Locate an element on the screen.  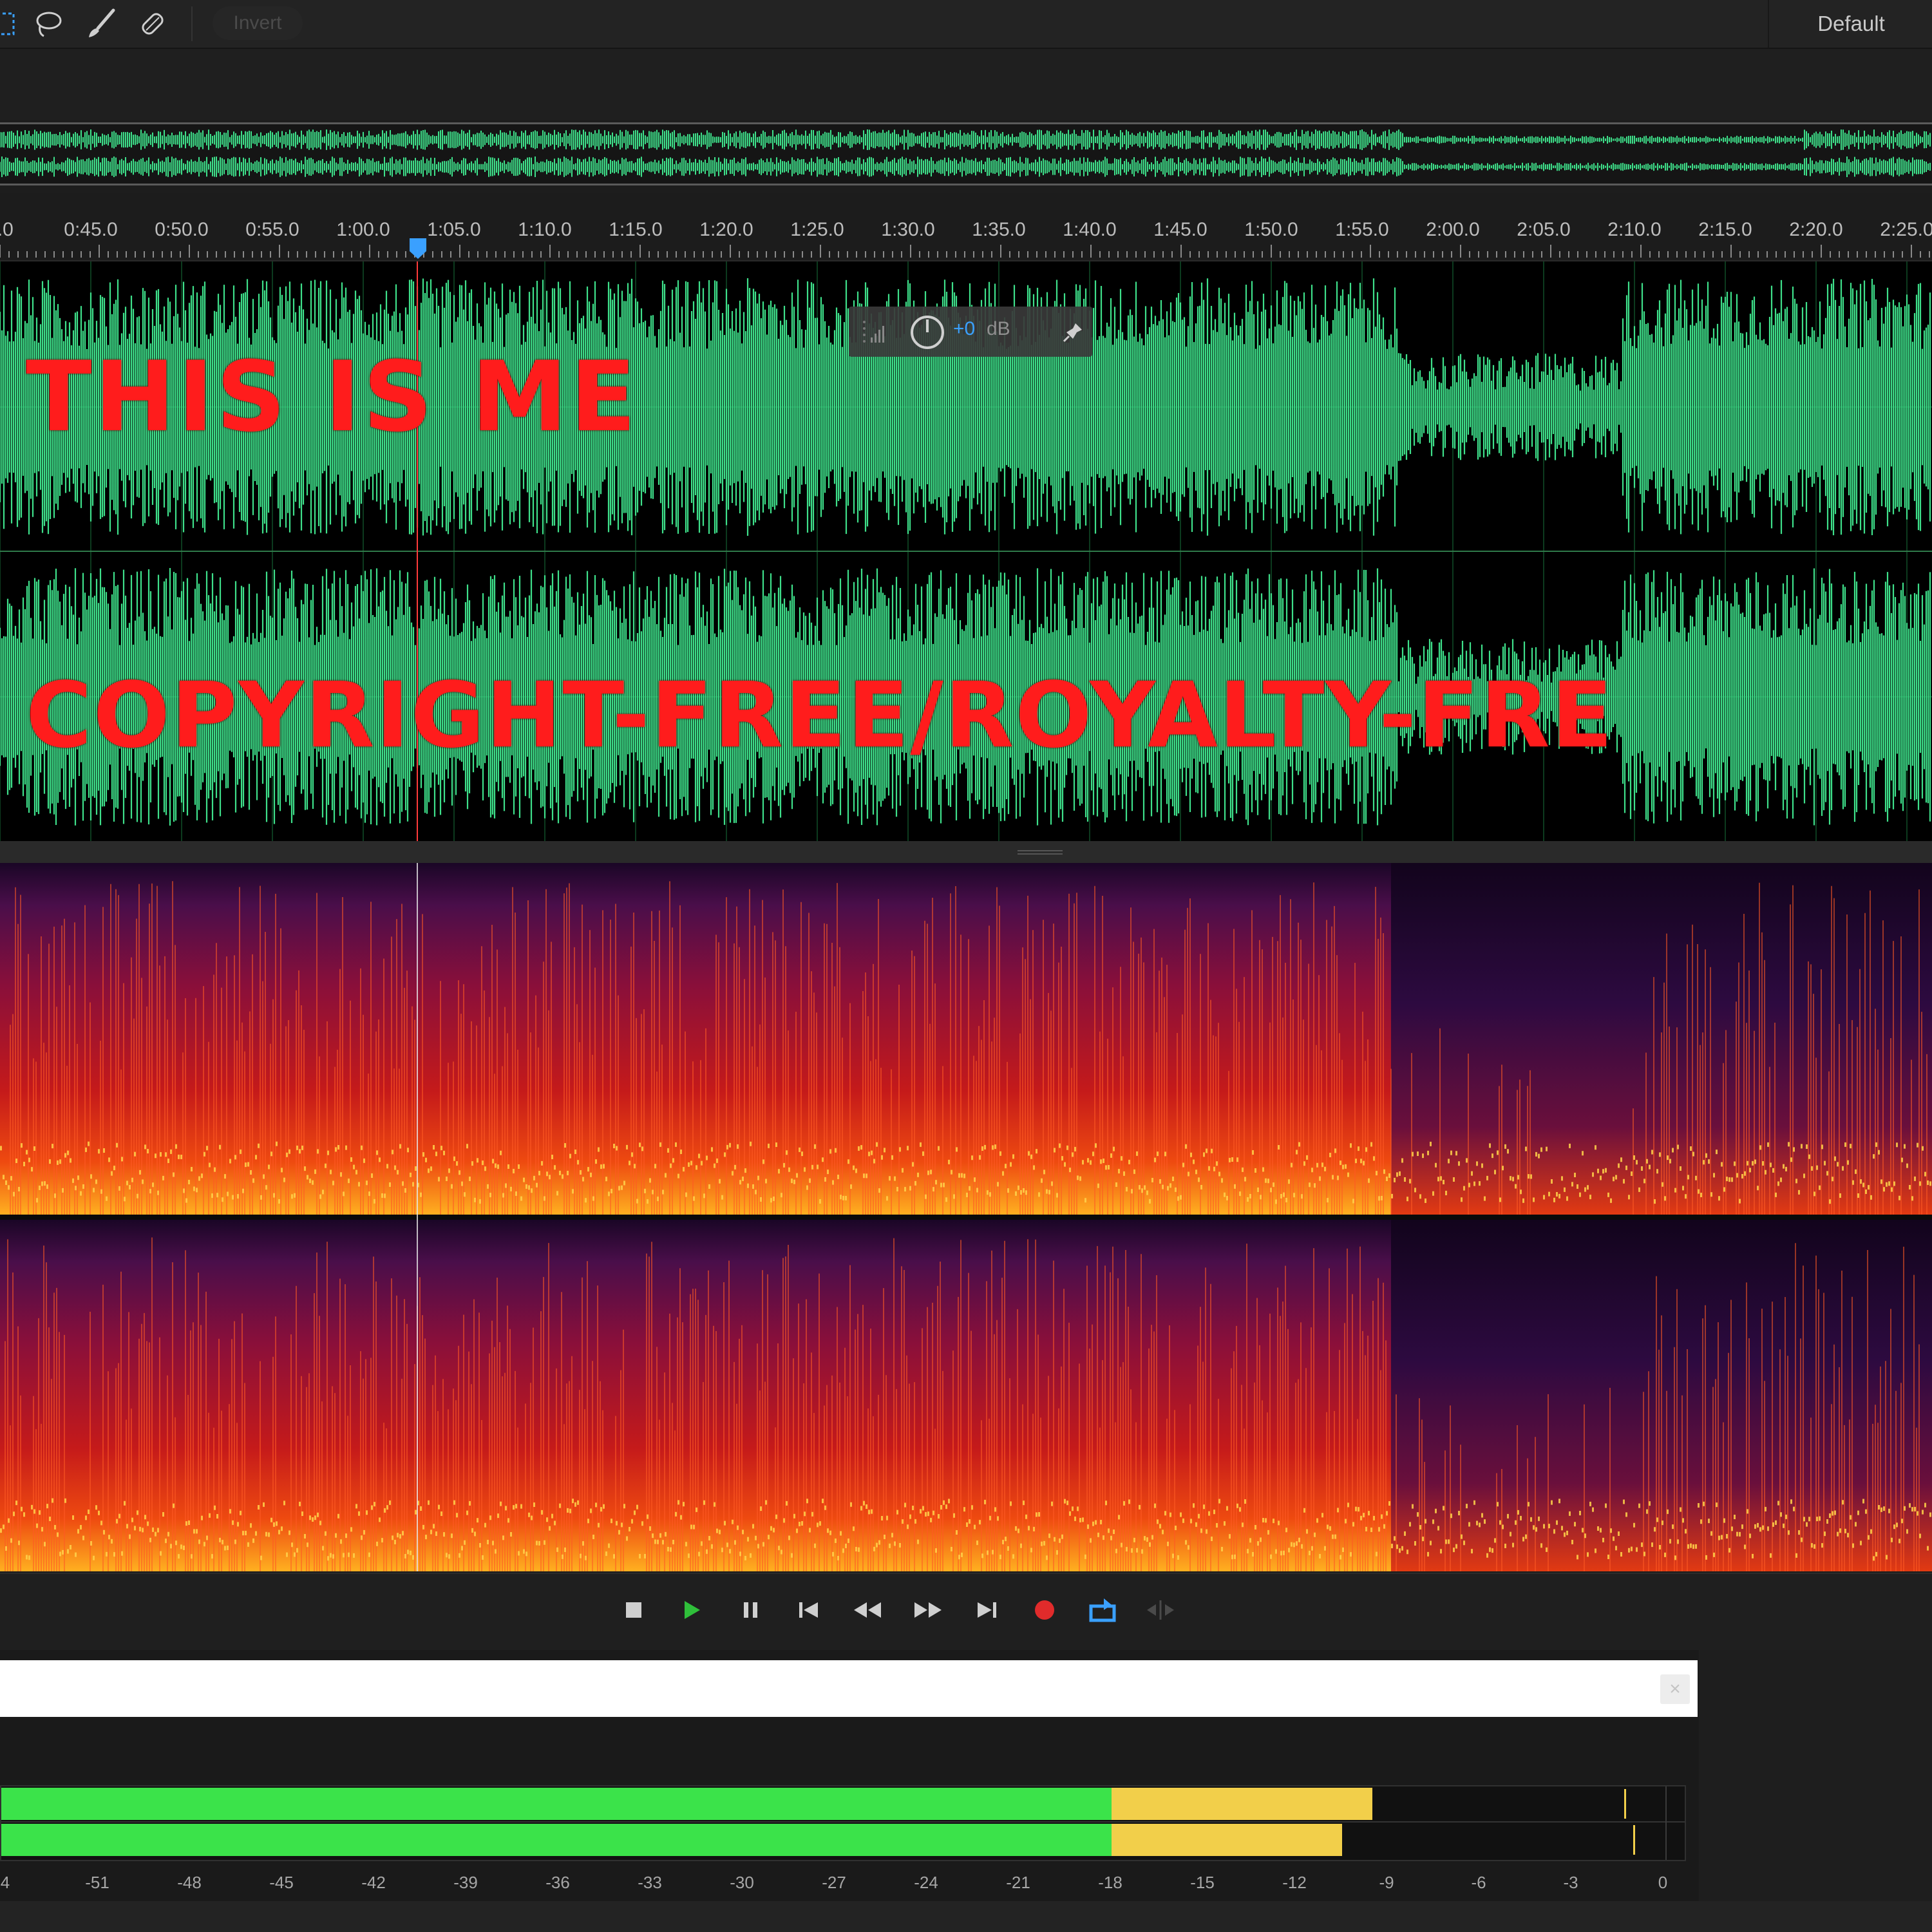
meter-scale-label: -21 is located at coordinates (1018, 1882).